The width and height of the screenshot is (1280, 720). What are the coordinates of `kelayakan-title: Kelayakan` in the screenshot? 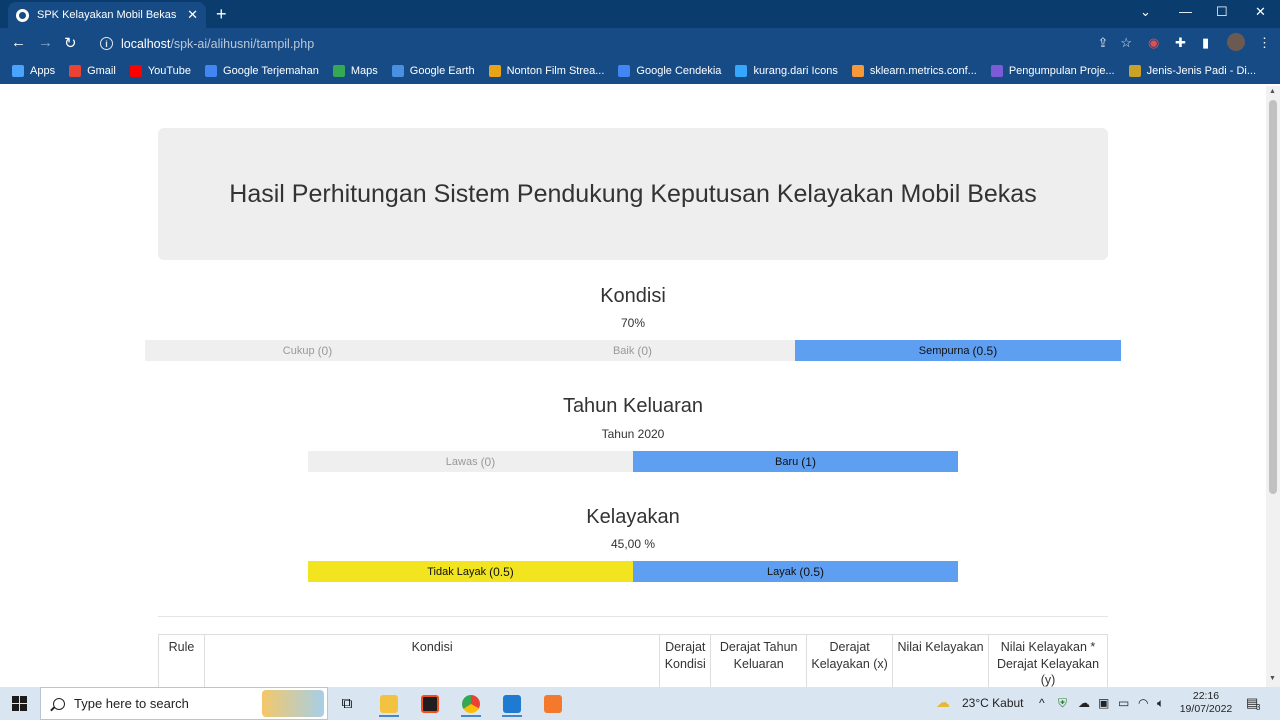 It's located at (633, 517).